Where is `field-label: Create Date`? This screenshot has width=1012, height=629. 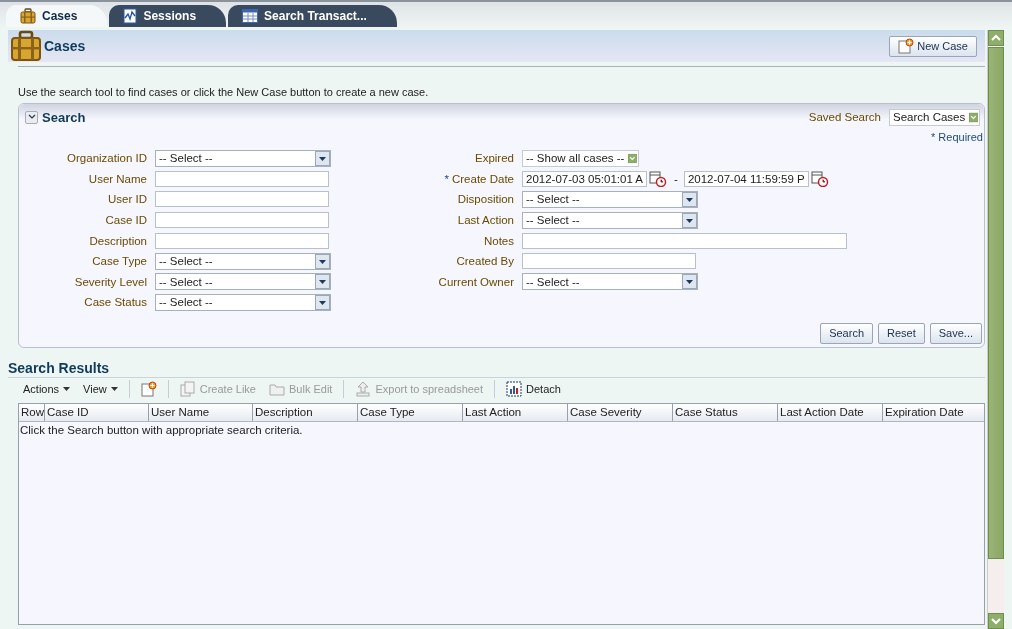
field-label: Create Date is located at coordinates (483, 178).